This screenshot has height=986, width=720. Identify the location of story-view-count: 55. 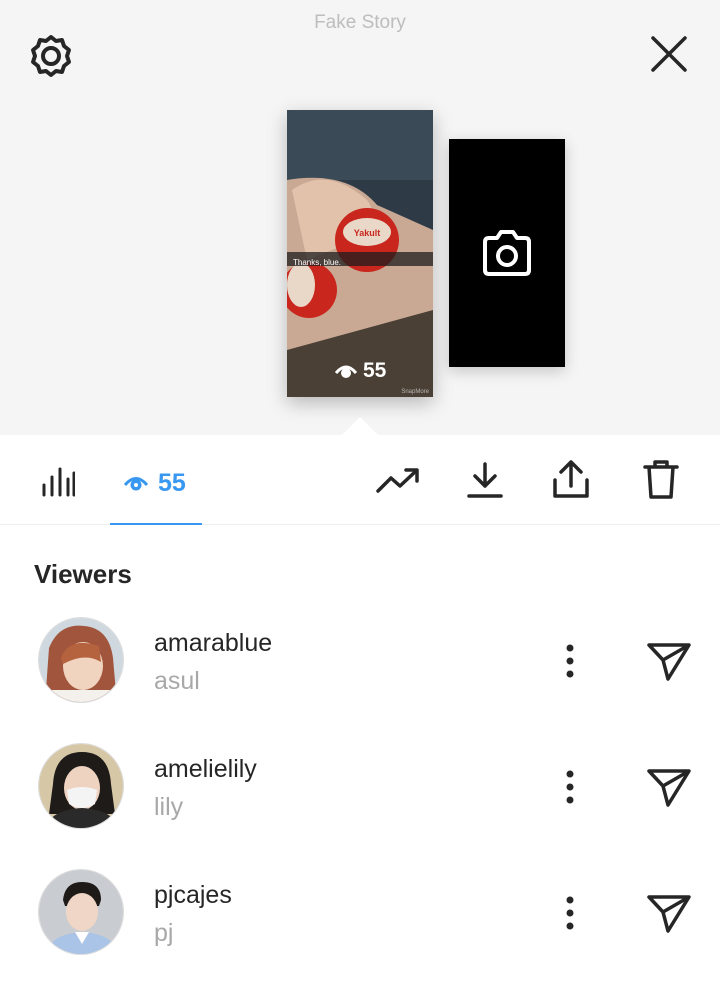
(360, 371).